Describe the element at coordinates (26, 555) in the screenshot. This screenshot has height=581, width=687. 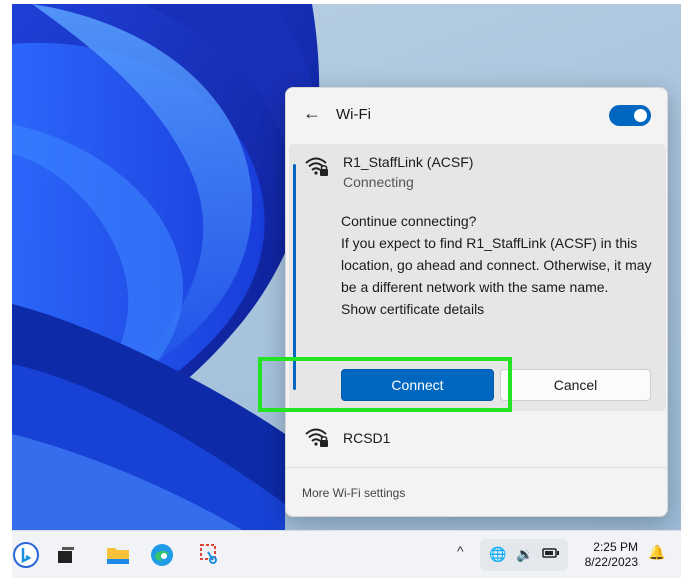
I see `bing-icon` at that location.